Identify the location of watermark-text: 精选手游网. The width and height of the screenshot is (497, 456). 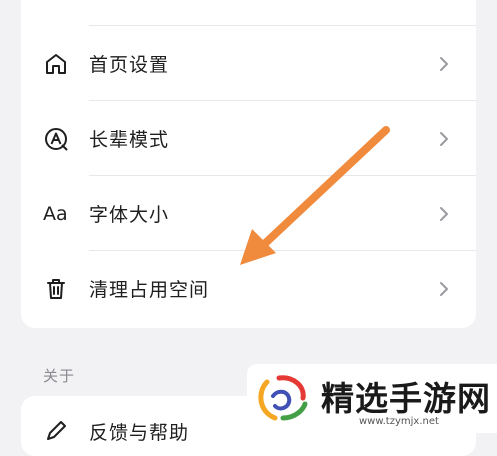
(406, 398).